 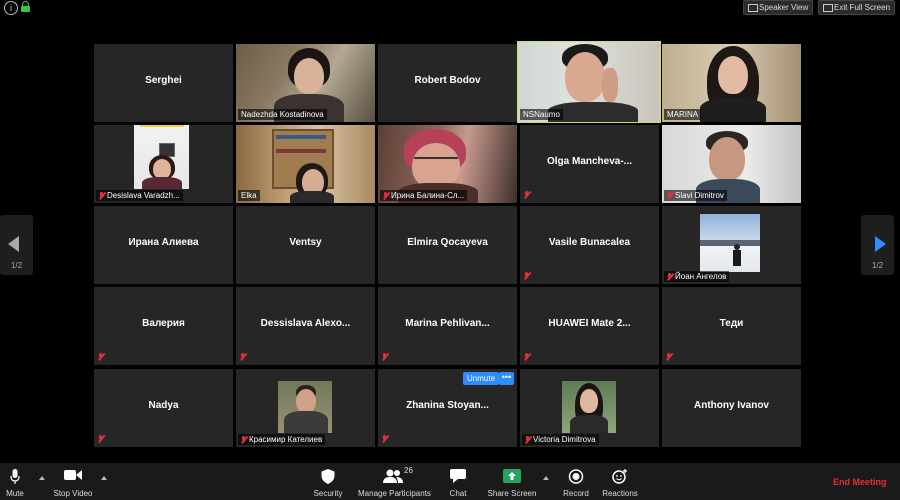 I want to click on participant-tile: Nadya, so click(x=163, y=408).